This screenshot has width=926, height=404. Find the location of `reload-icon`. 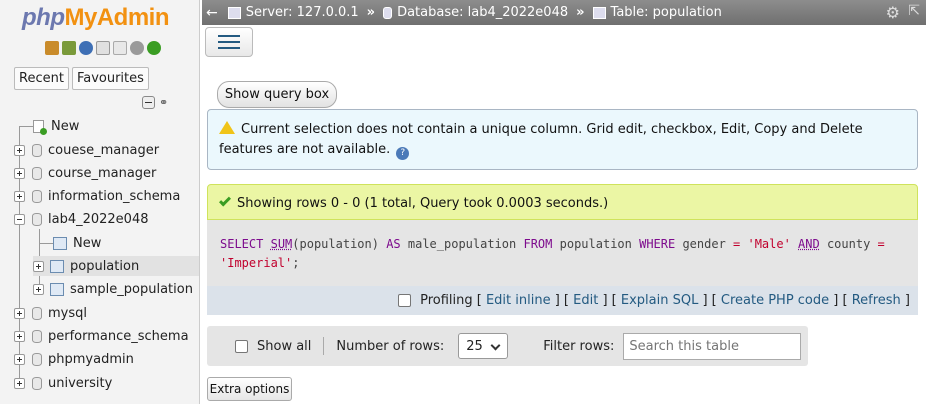

reload-icon is located at coordinates (154, 48).